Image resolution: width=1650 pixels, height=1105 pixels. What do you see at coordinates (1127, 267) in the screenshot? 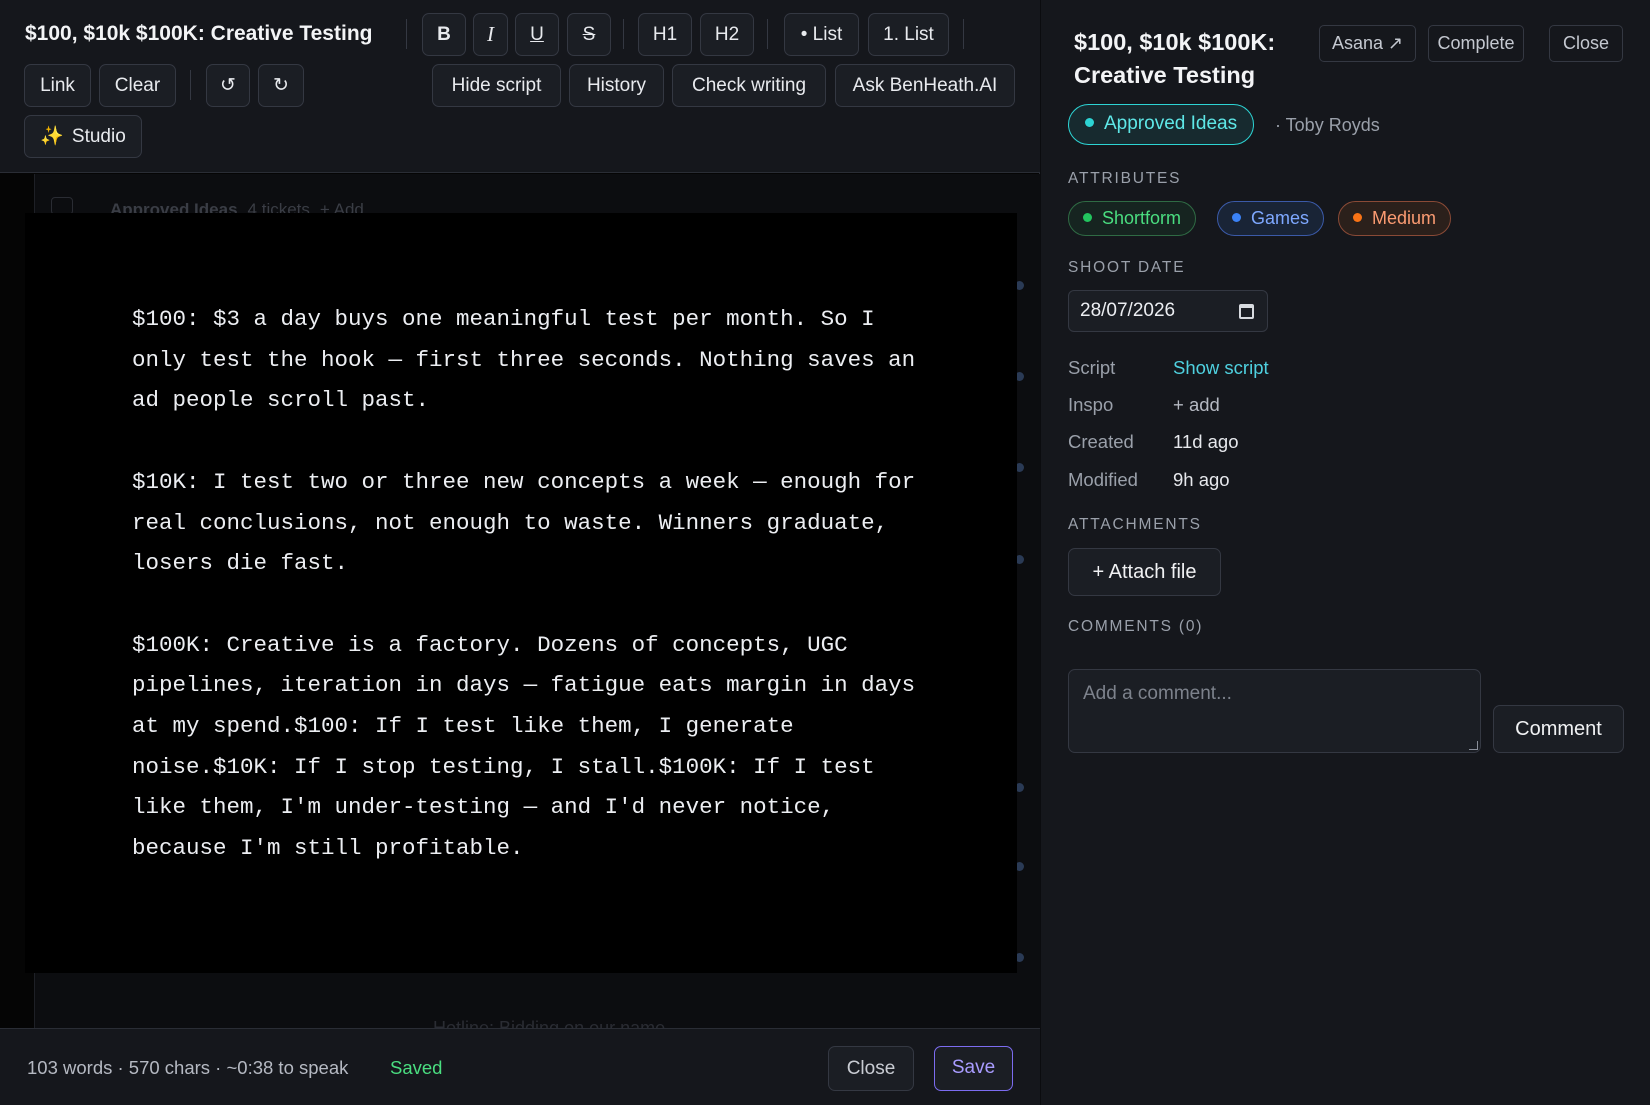
I see `shoot-date-heading: SHOOT DATE` at bounding box center [1127, 267].